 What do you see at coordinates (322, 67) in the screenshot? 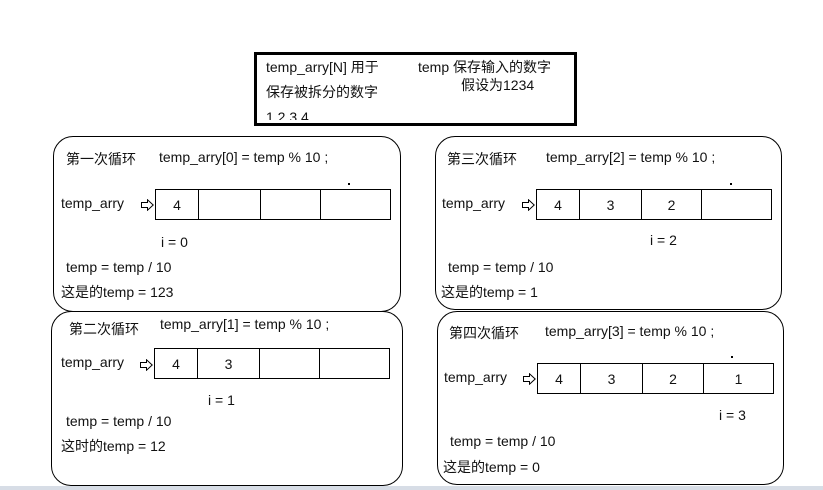
I see `description-array-purpose: temp_arry[N] 用于` at bounding box center [322, 67].